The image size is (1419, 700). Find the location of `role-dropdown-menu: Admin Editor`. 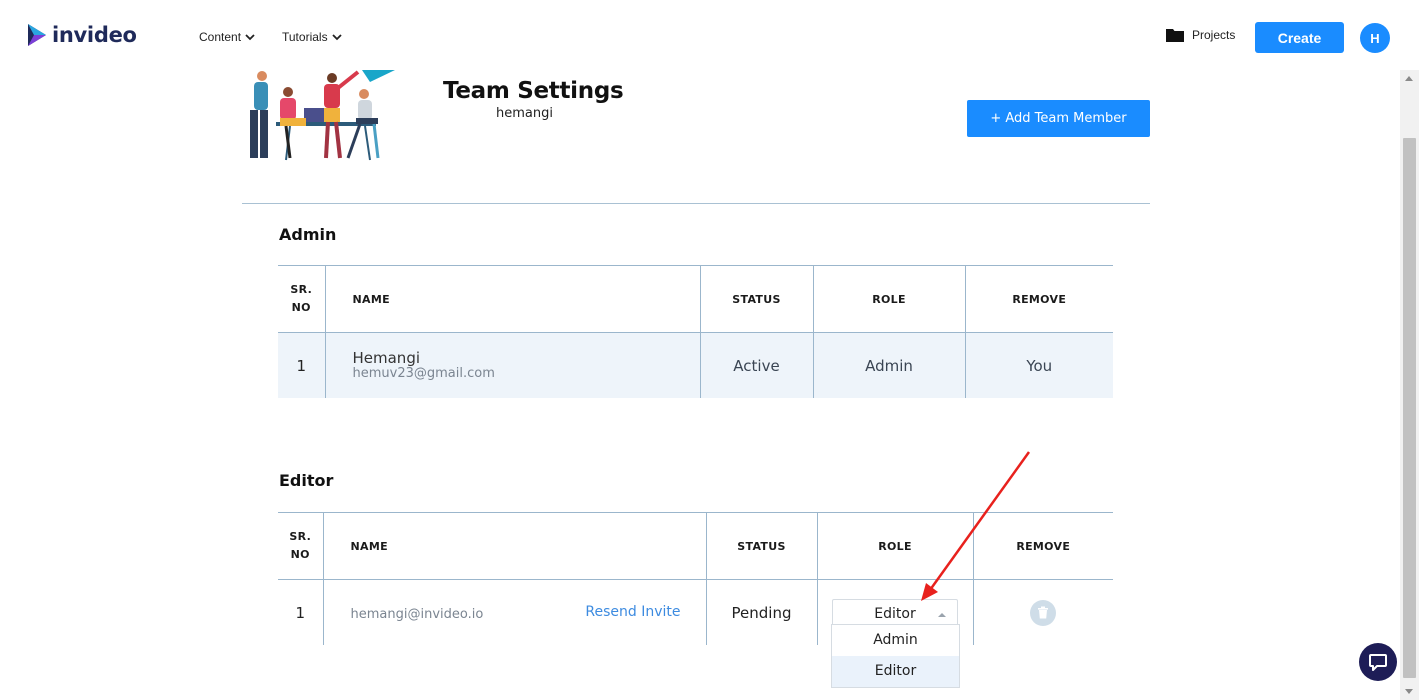

role-dropdown-menu: Admin Editor is located at coordinates (895, 656).